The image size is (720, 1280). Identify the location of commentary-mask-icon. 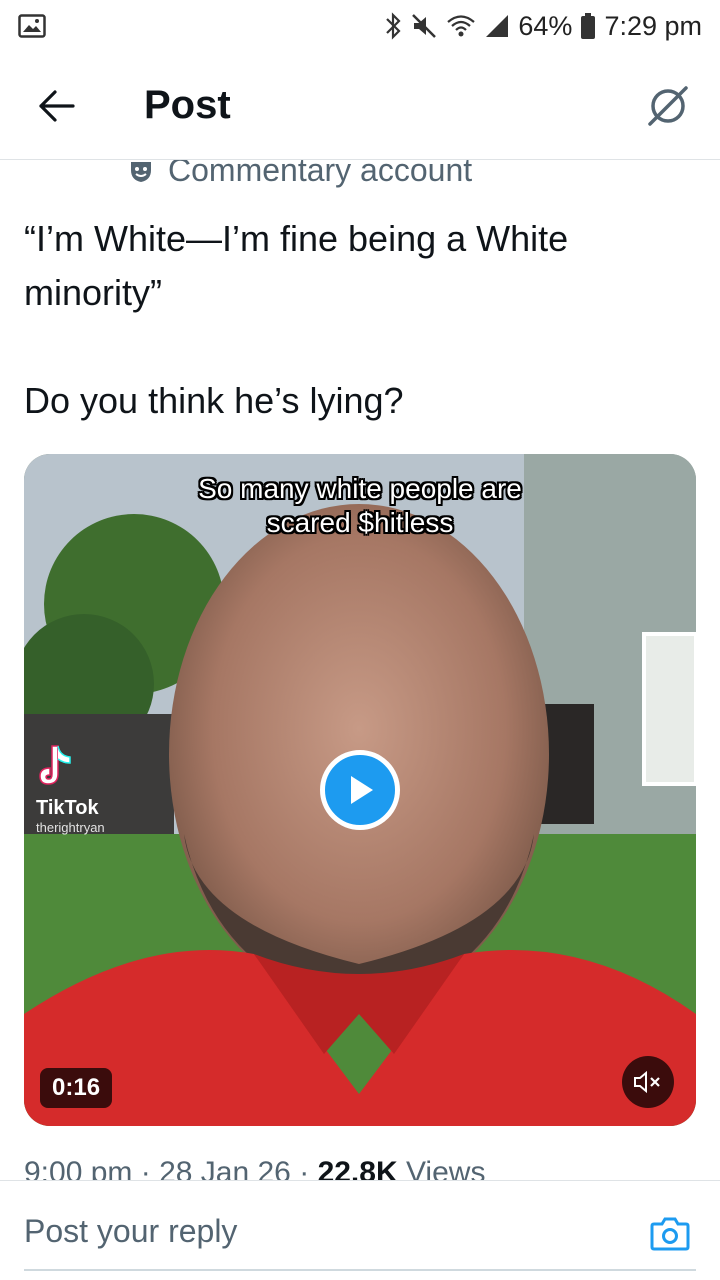
(141, 171).